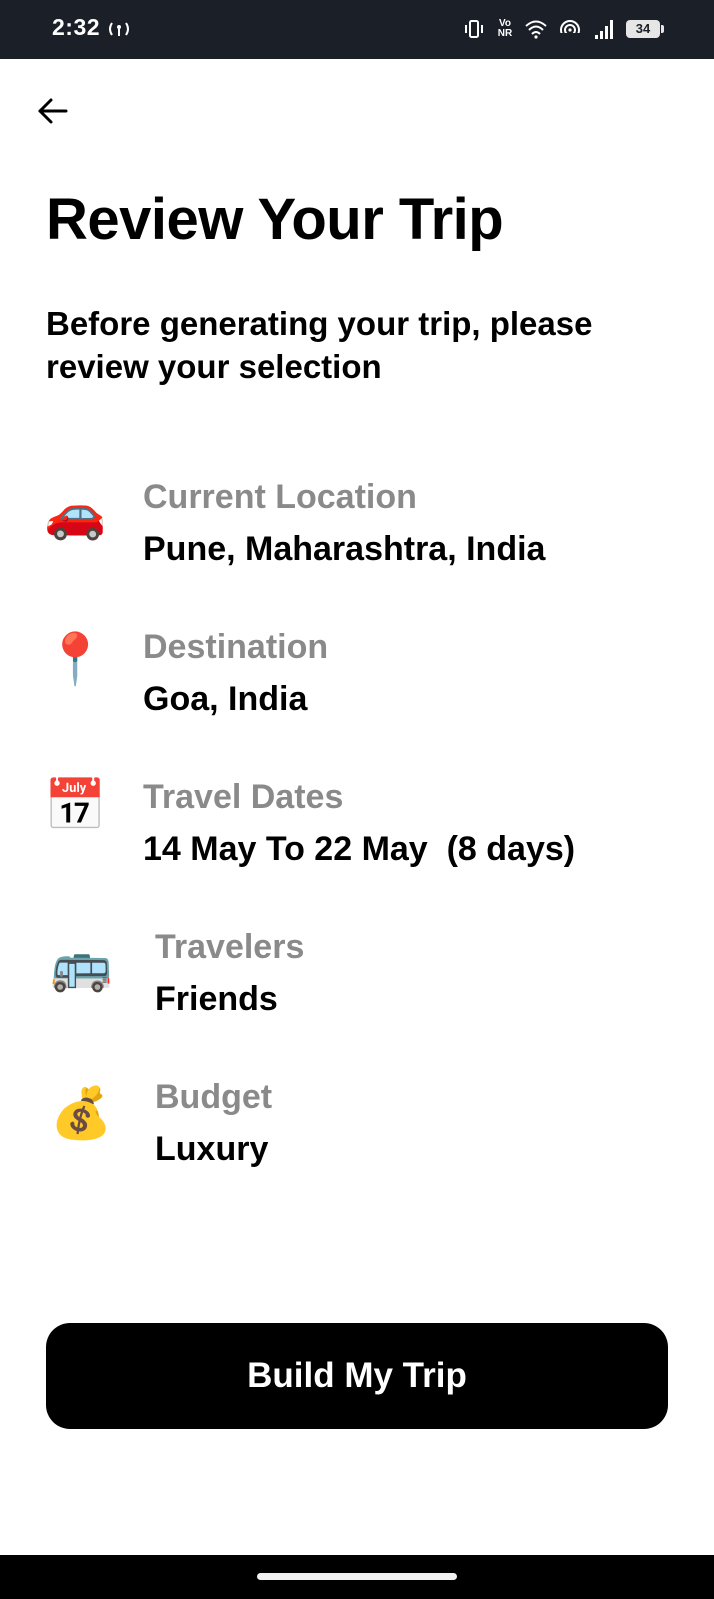  Describe the element at coordinates (474, 29) in the screenshot. I see `vibrate-icon` at that location.